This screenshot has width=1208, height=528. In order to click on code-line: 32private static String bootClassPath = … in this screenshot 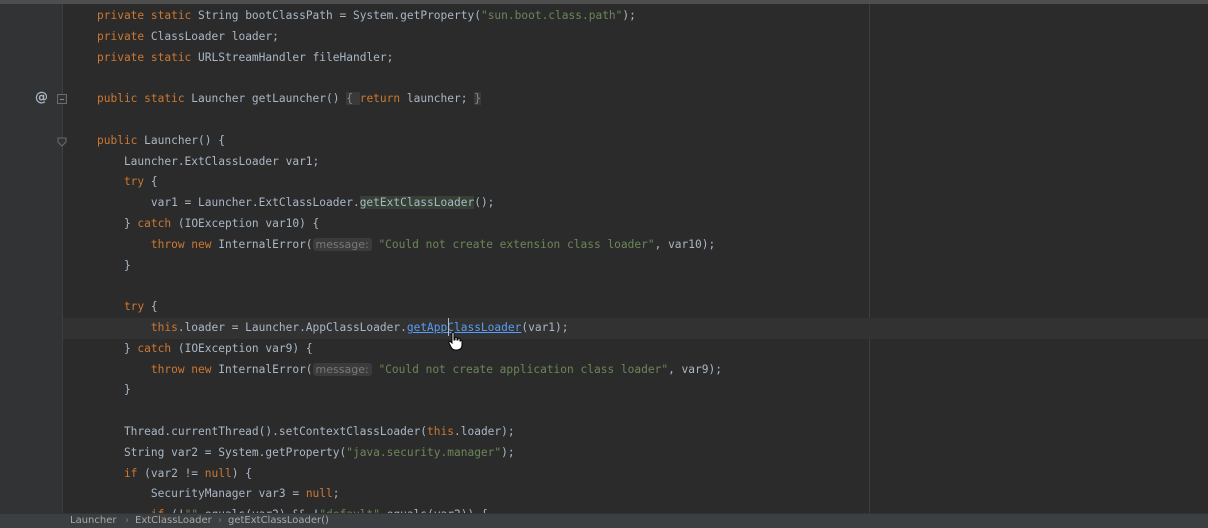, I will do `click(635, 16)`.